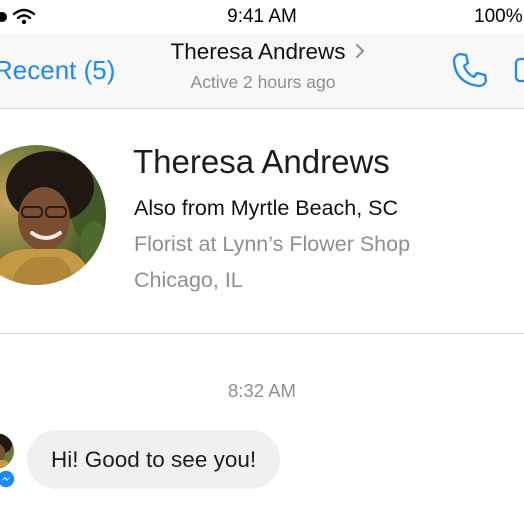 Image resolution: width=524 pixels, height=524 pixels. Describe the element at coordinates (258, 51) in the screenshot. I see `conversation-title: Theresa Andrews` at that location.